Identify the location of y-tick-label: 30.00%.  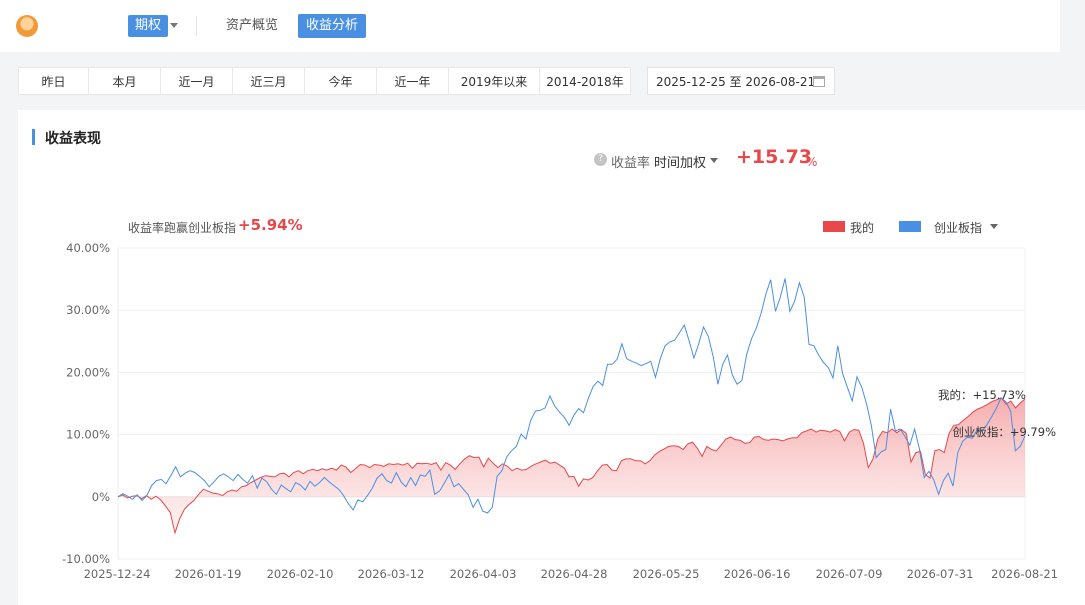
(88, 310).